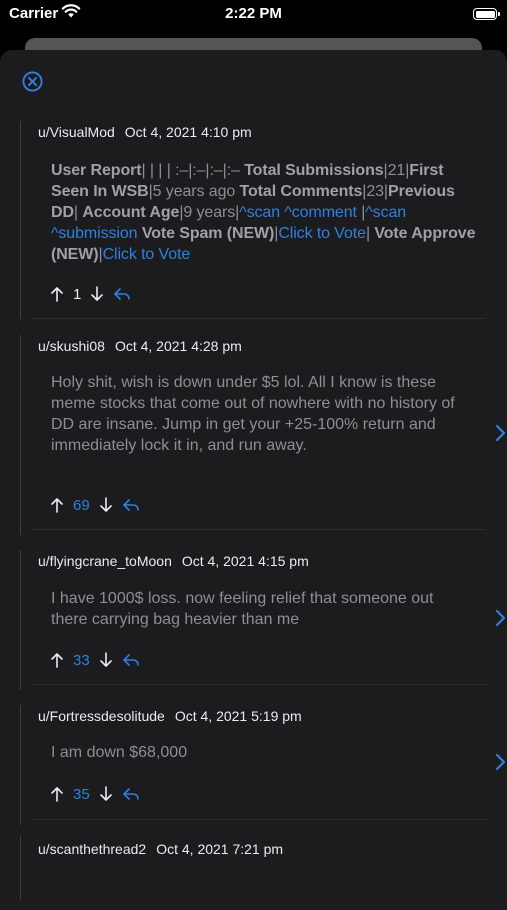  What do you see at coordinates (105, 561) in the screenshot?
I see `comment-author: u/flyingcrane_toMoon` at bounding box center [105, 561].